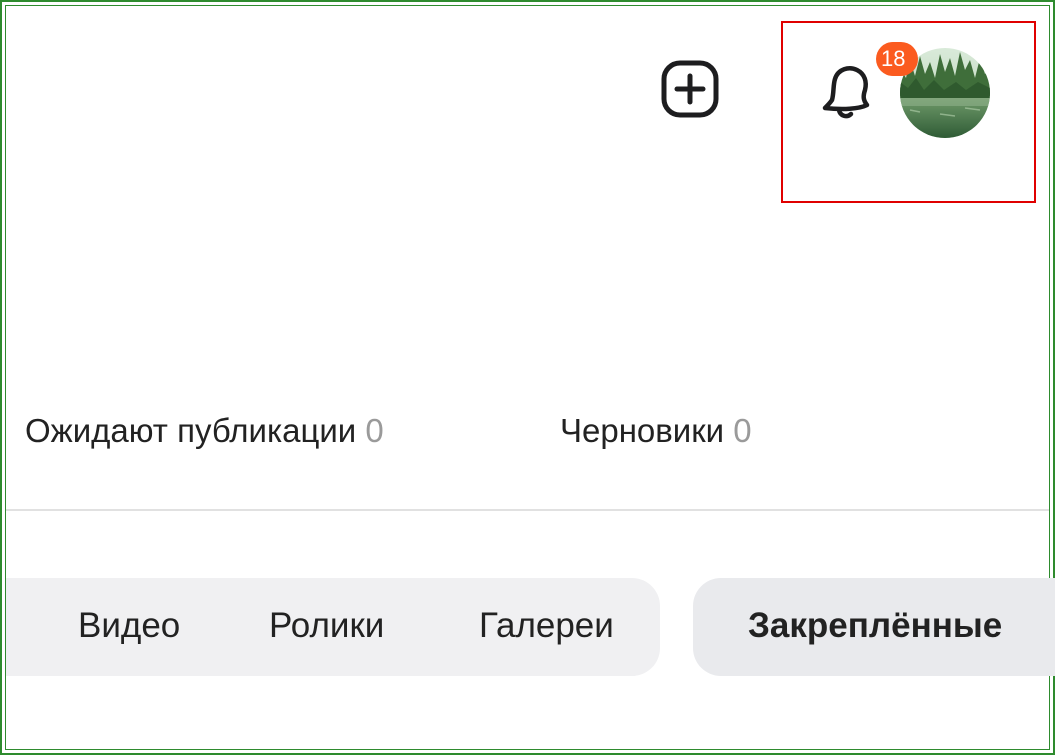 The width and height of the screenshot is (1055, 755). I want to click on create-button, so click(690, 89).